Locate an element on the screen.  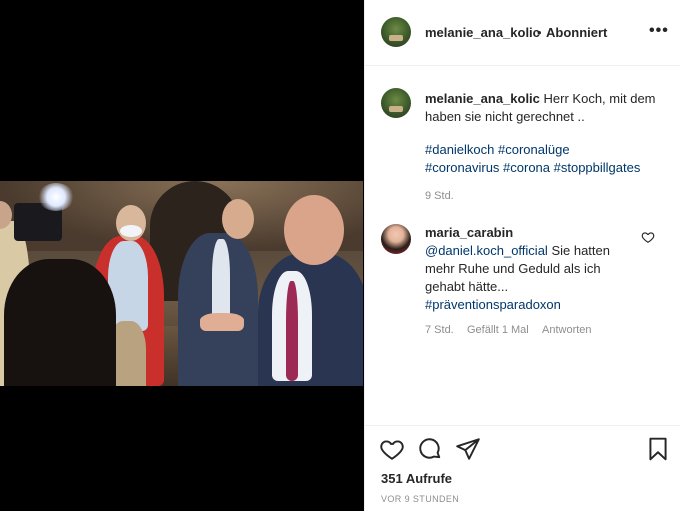
photo-face-mask is located at coordinates (131, 231).